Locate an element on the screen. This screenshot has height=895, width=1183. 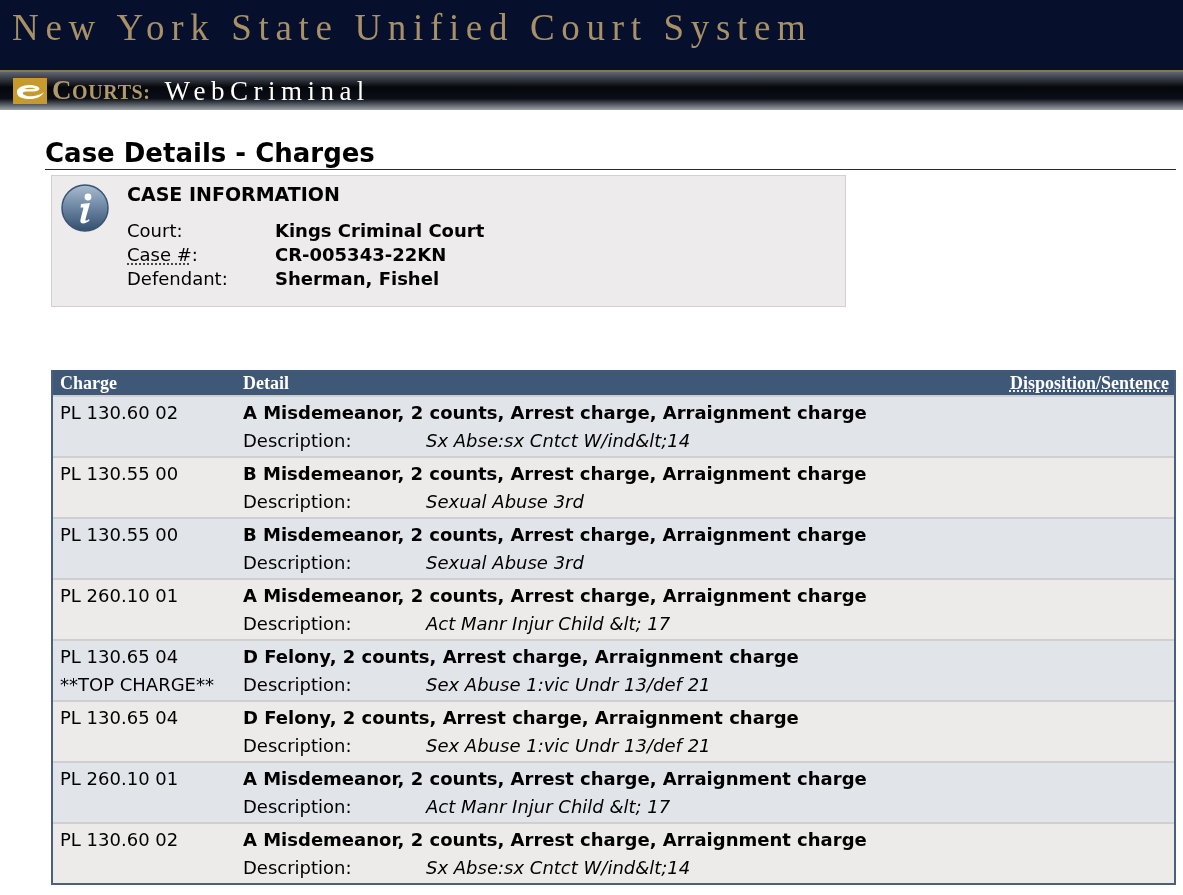
site-title: New York State Unified Court System is located at coordinates (412, 28).